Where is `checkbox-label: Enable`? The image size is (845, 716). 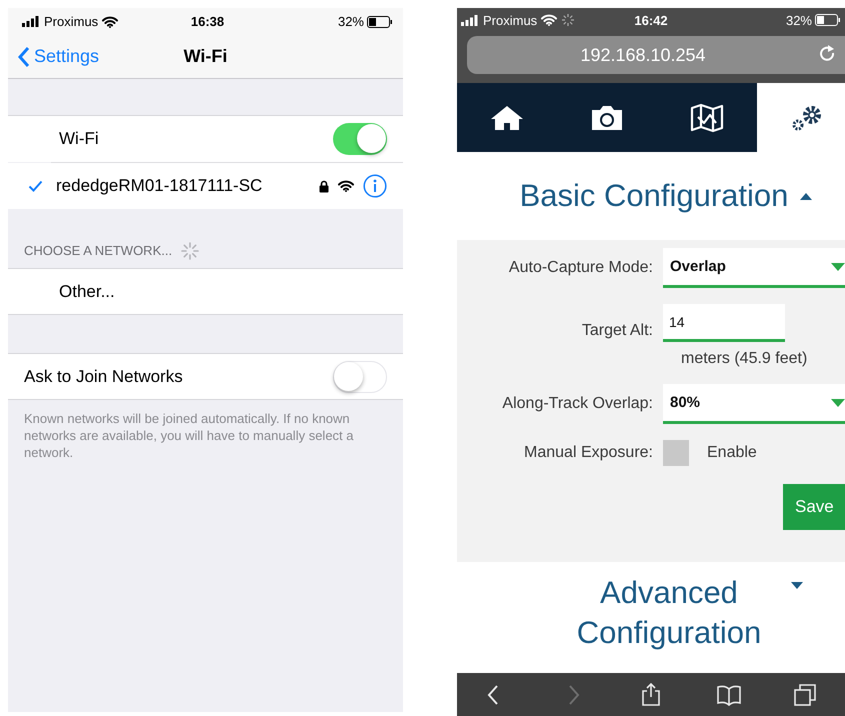 checkbox-label: Enable is located at coordinates (732, 453).